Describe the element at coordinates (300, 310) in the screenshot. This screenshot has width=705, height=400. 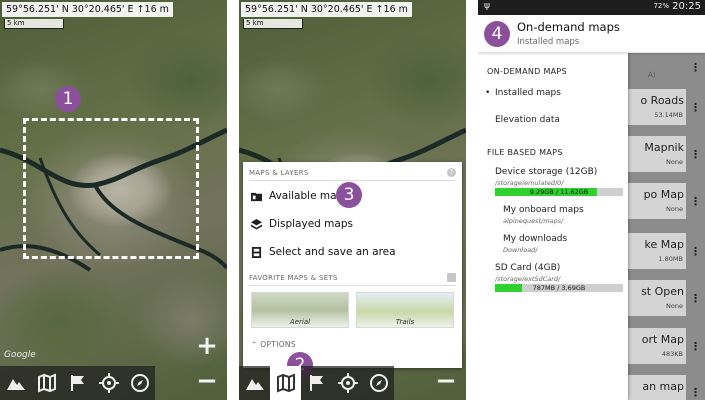
I see `favorite-card-aerial: Aerial` at that location.